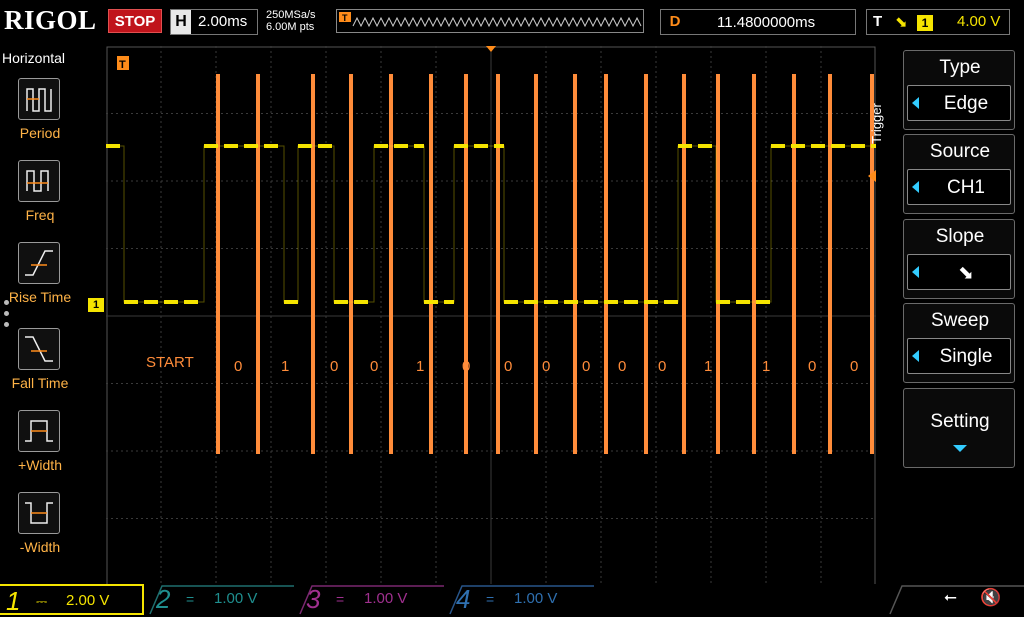 This screenshot has height=617, width=1024. I want to click on channel-4-scale: 1.00 V, so click(536, 598).